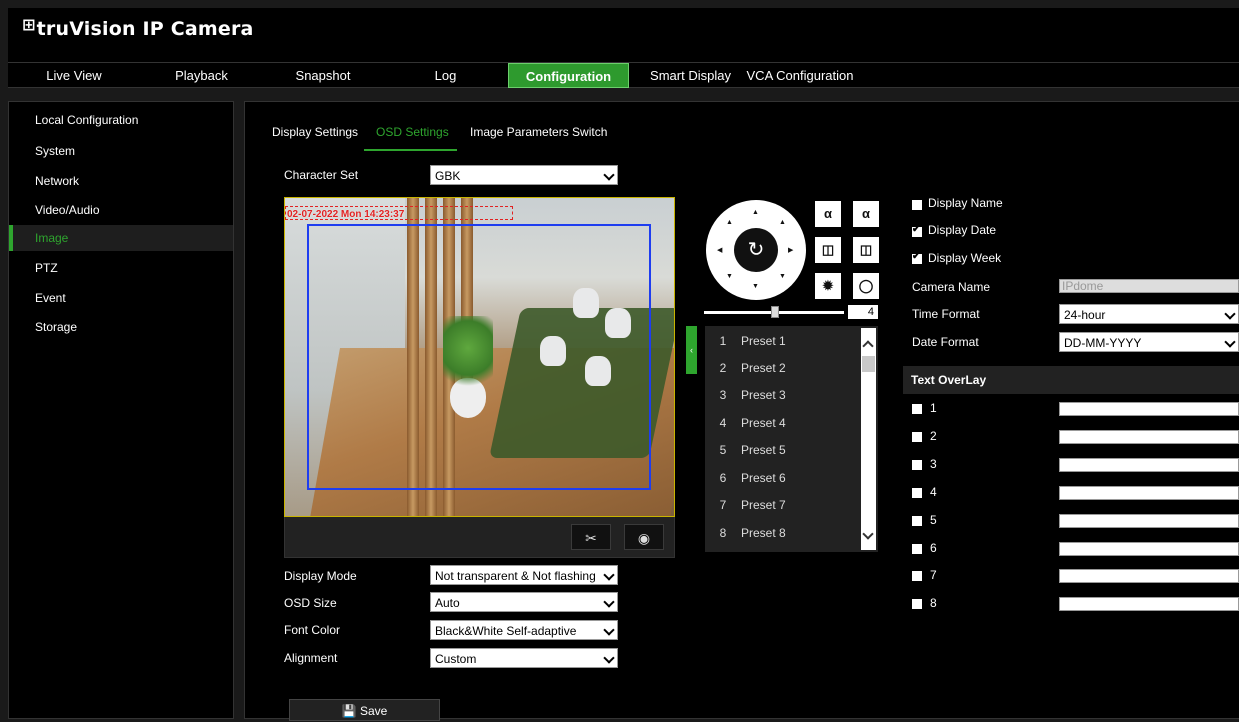 The image size is (1239, 722). I want to click on arrow-up-left-icon: ▲, so click(729, 222).